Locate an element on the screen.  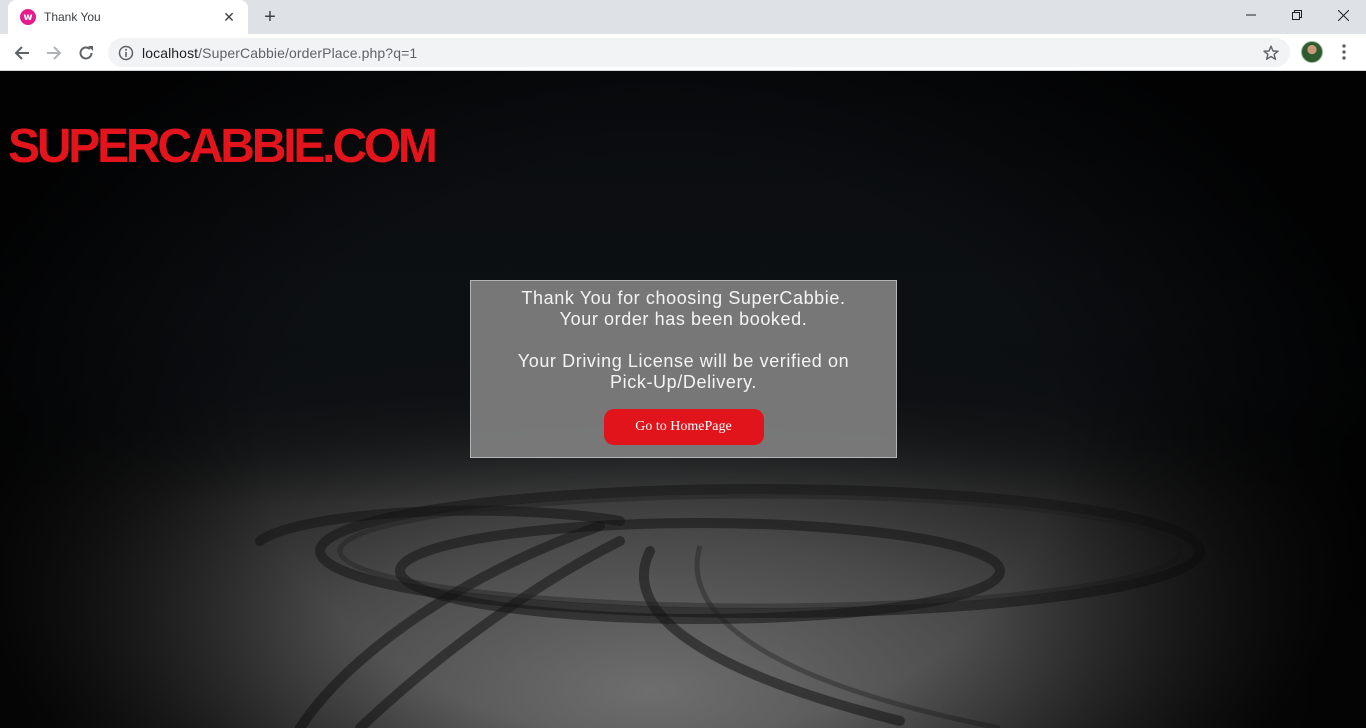
reload-icon is located at coordinates (86, 53).